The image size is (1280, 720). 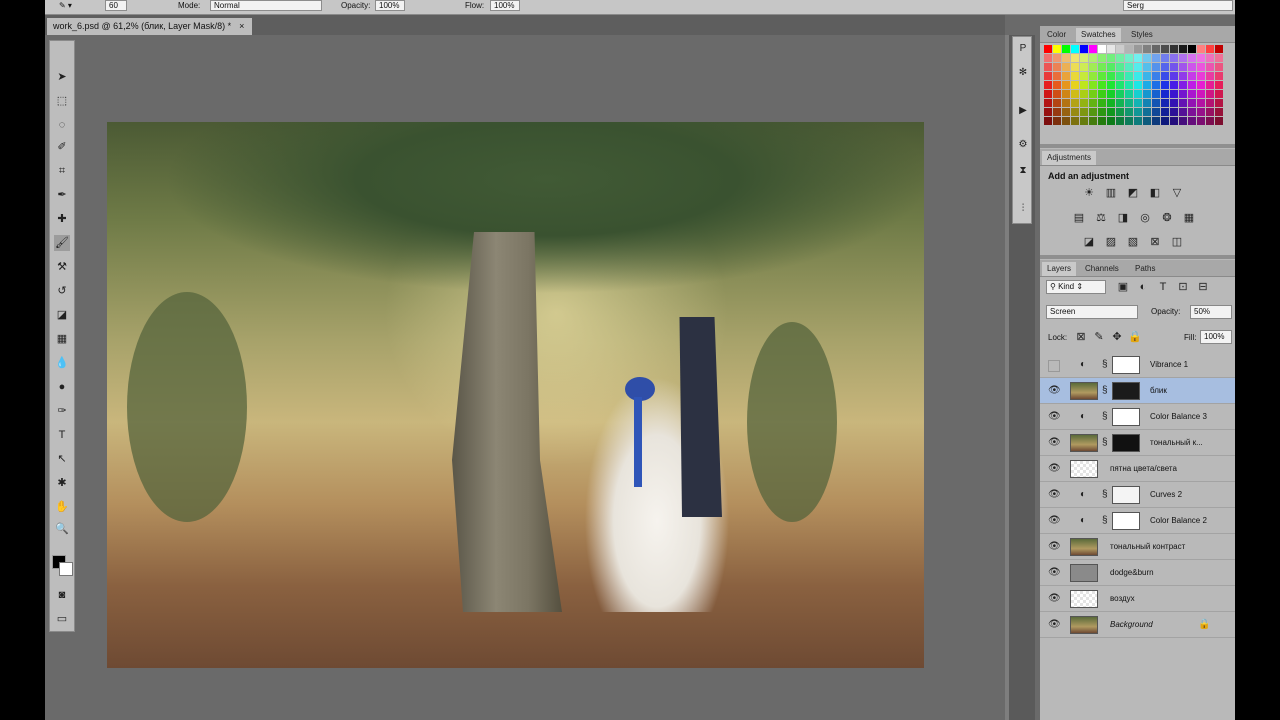 What do you see at coordinates (1099, 337) in the screenshot?
I see `lock-image-icon: ✎` at bounding box center [1099, 337].